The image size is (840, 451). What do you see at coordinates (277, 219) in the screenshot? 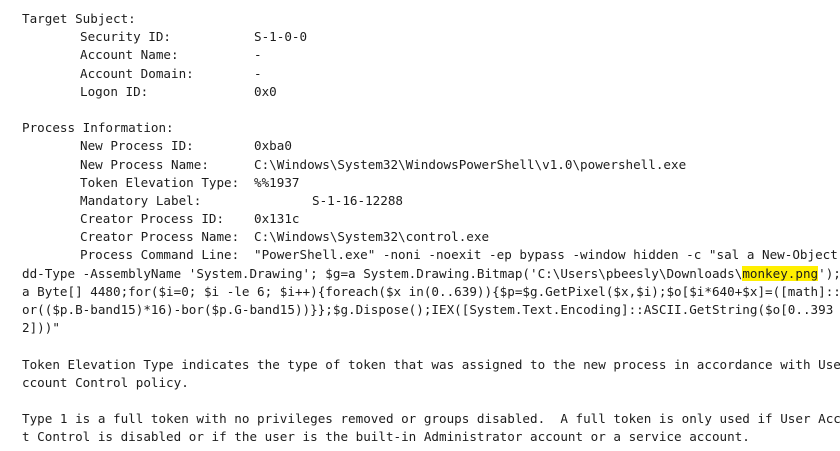
I see `field-value: 0x131c` at bounding box center [277, 219].